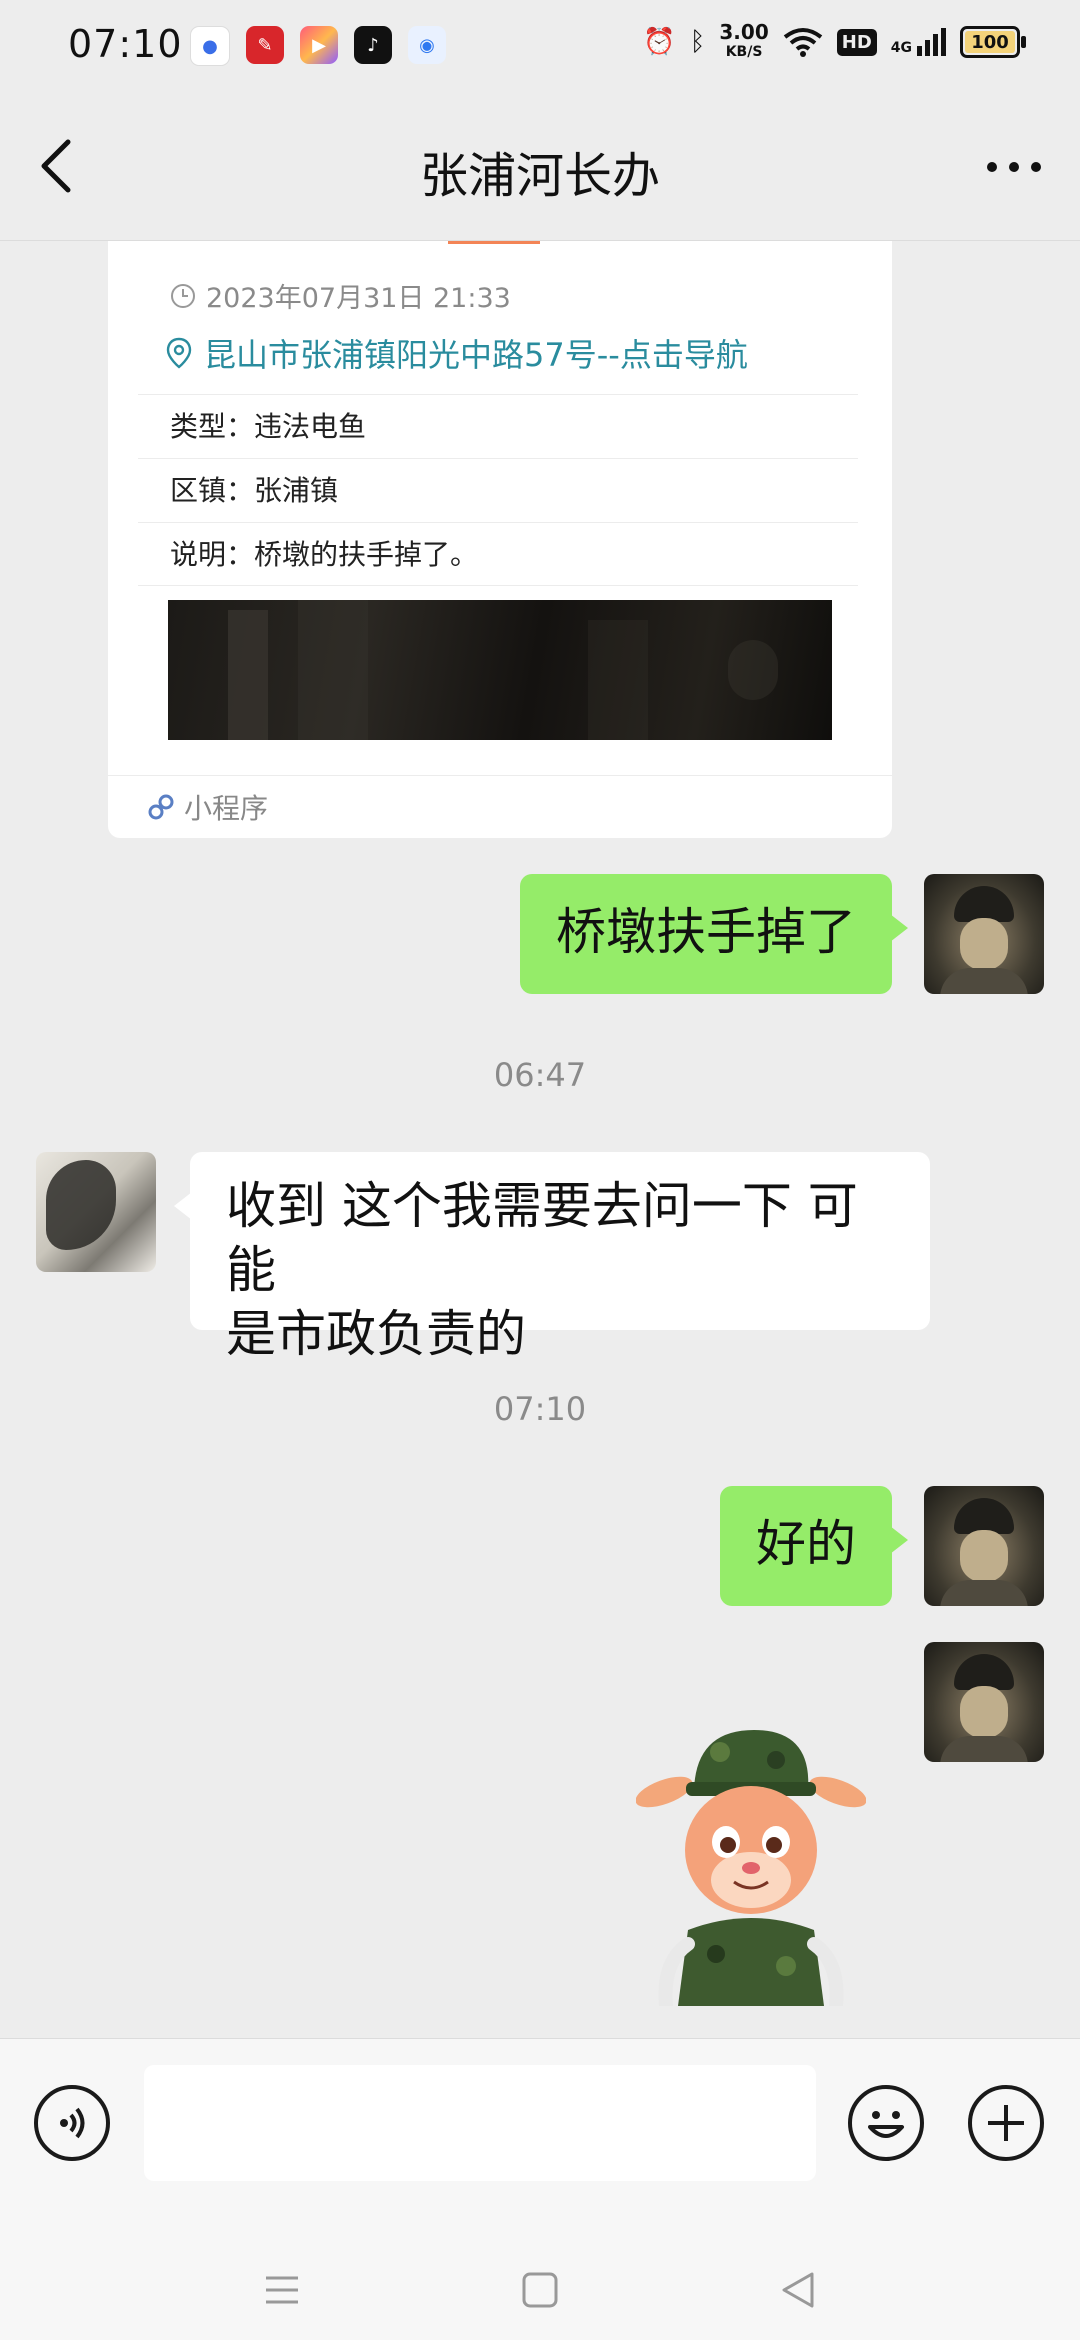 The height and width of the screenshot is (2340, 1080). Describe the element at coordinates (183, 295) in the screenshot. I see `clock-icon` at that location.